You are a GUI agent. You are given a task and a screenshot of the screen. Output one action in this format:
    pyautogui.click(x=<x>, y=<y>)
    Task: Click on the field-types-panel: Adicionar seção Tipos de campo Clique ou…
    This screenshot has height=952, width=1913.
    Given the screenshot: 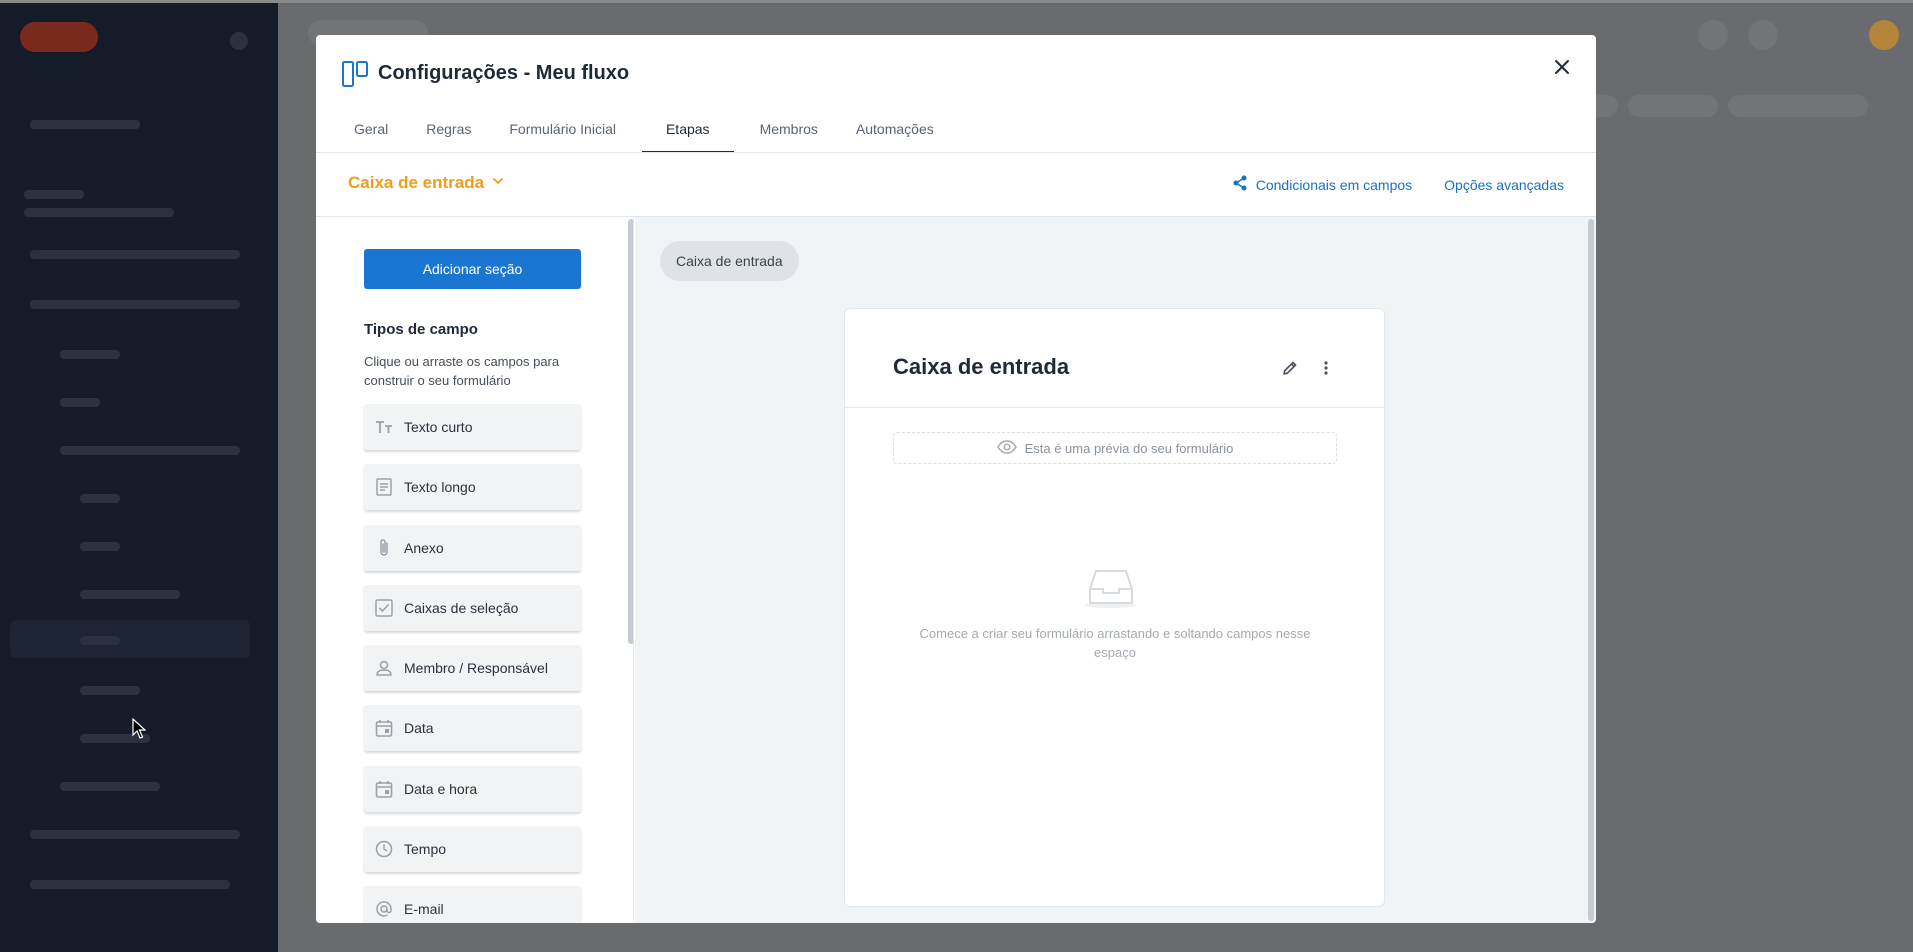 What is the action you would take?
    pyautogui.click(x=475, y=570)
    